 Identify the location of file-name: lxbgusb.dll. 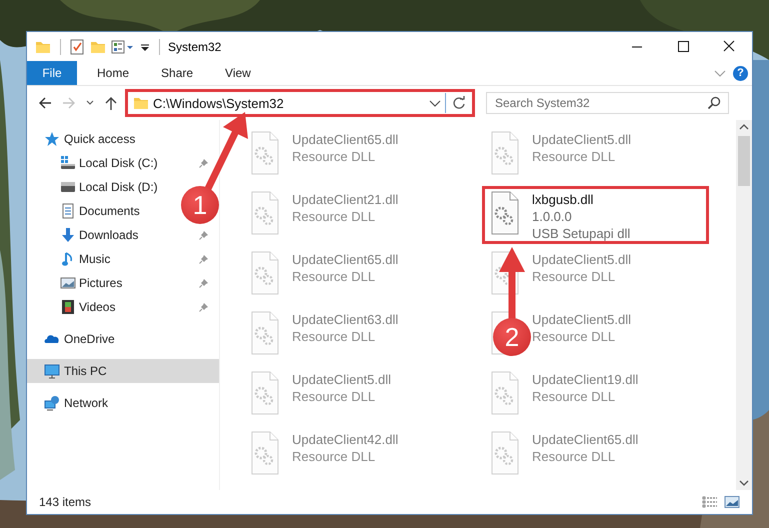
(581, 199).